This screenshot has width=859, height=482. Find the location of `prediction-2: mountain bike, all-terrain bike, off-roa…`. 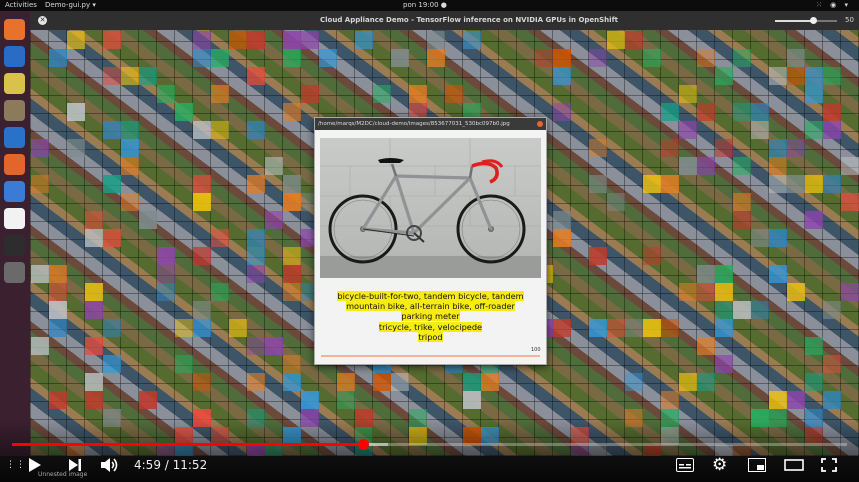

prediction-2: mountain bike, all-terrain bike, off-roa… is located at coordinates (430, 306).